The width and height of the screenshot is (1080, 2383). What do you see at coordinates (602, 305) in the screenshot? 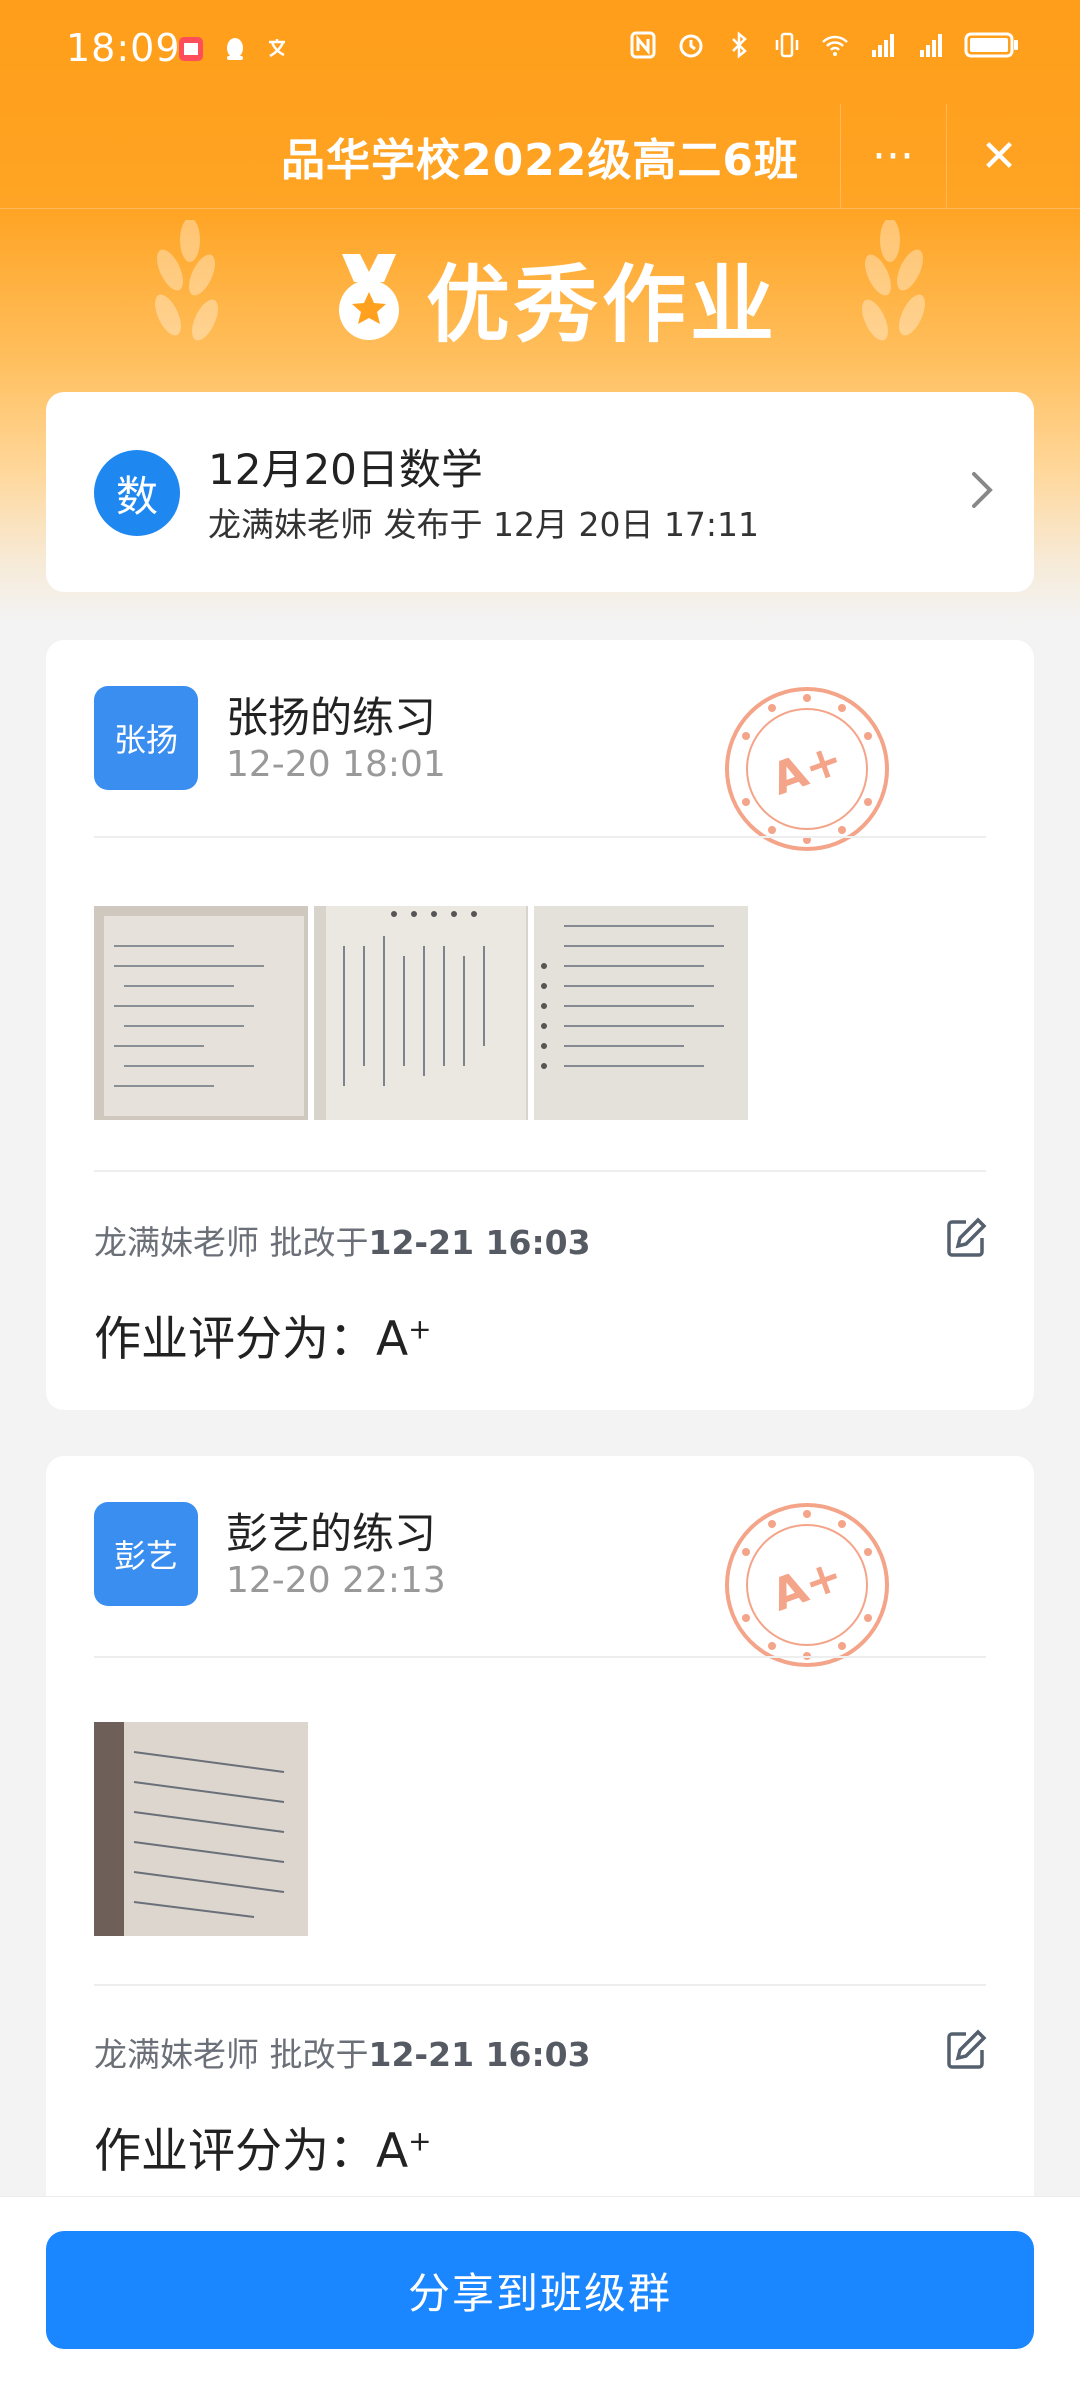
I see `banner-title: 优秀作业` at bounding box center [602, 305].